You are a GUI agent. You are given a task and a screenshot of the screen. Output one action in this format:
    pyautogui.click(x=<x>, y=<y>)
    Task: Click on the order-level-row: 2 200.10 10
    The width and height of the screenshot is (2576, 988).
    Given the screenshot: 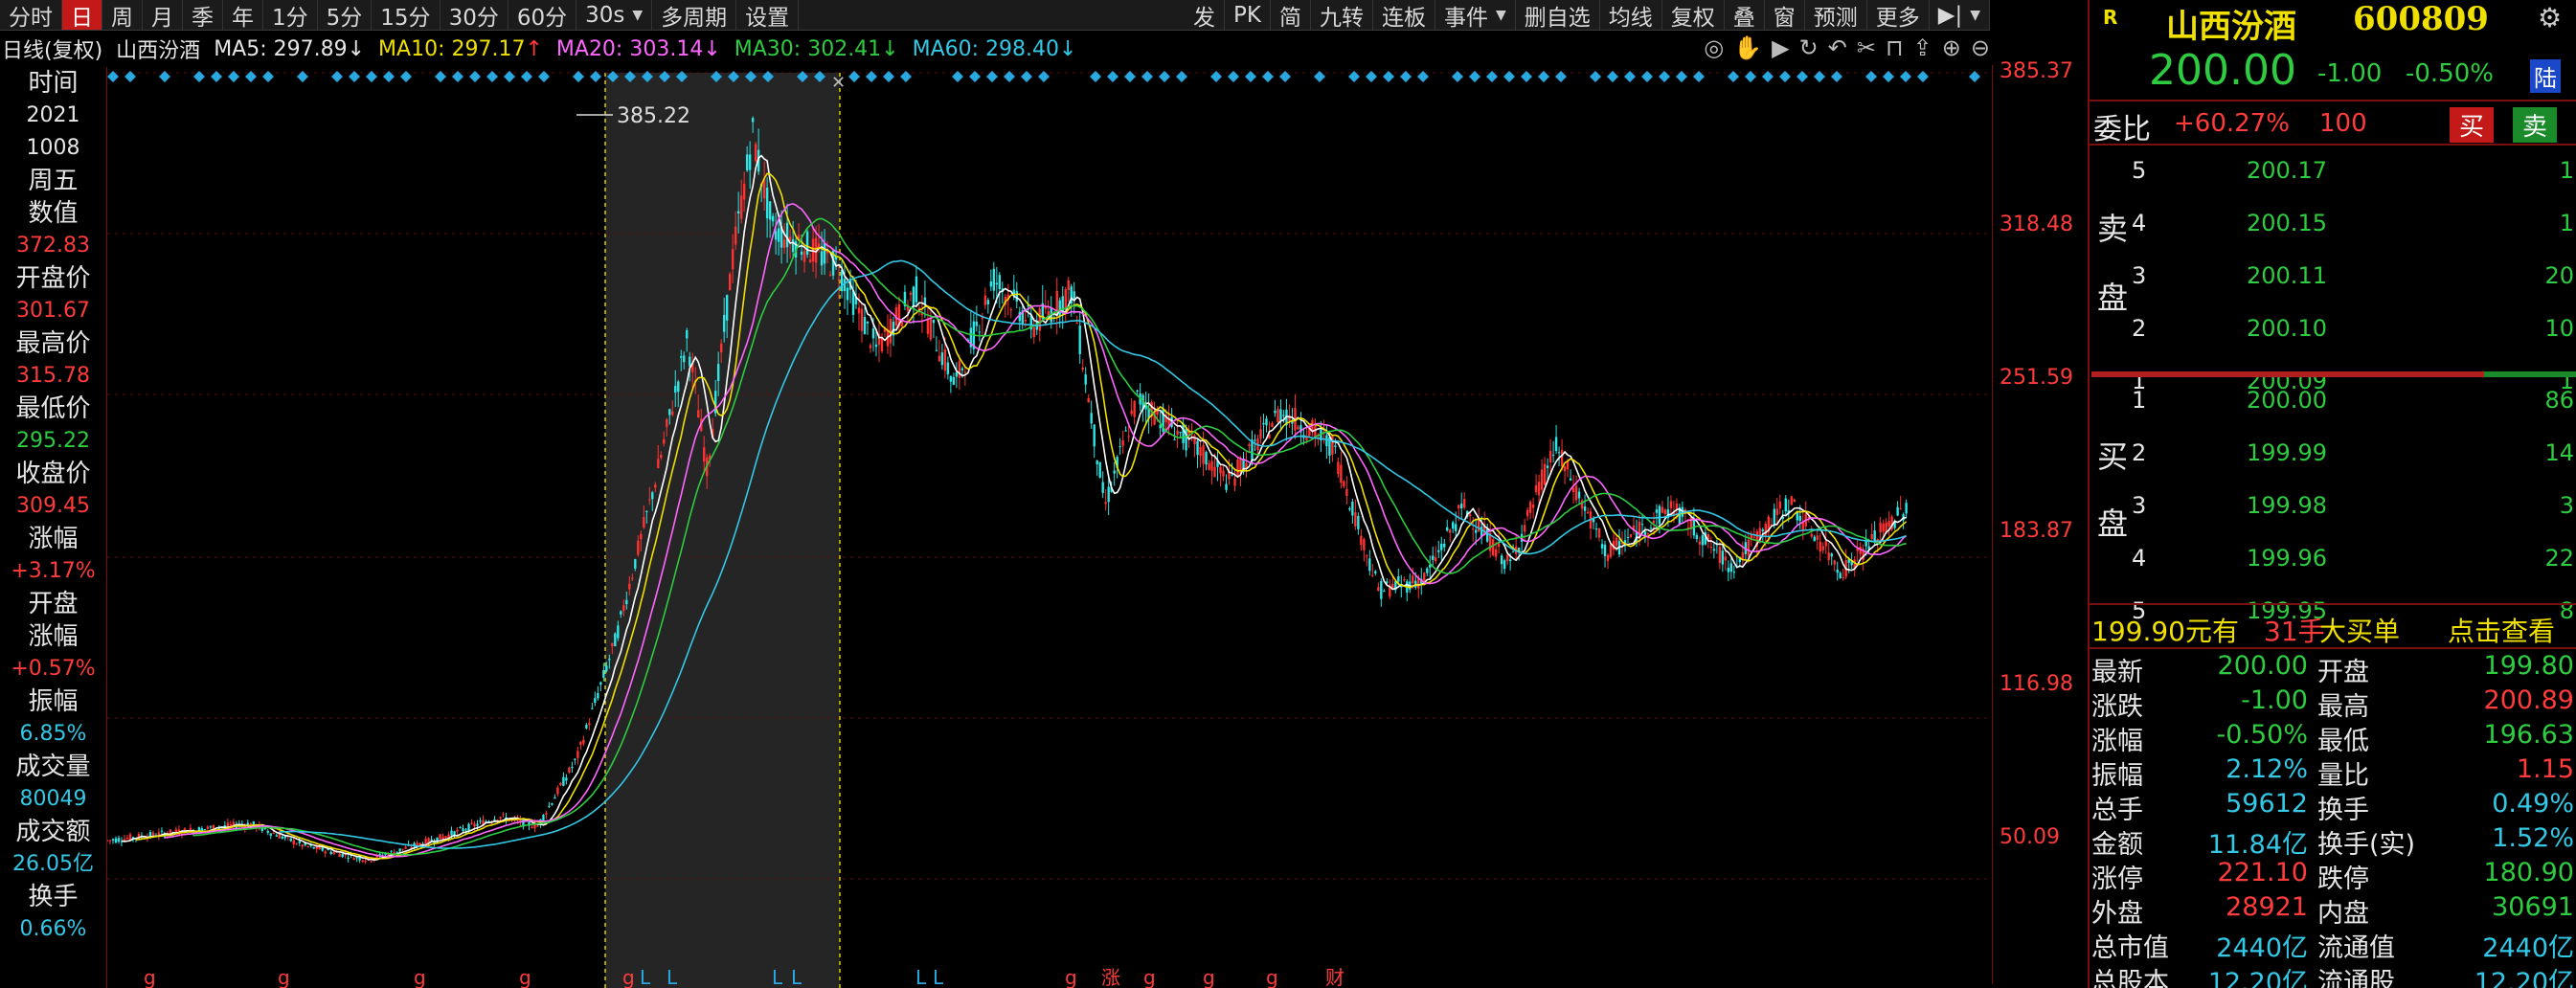 What is the action you would take?
    pyautogui.click(x=2333, y=330)
    